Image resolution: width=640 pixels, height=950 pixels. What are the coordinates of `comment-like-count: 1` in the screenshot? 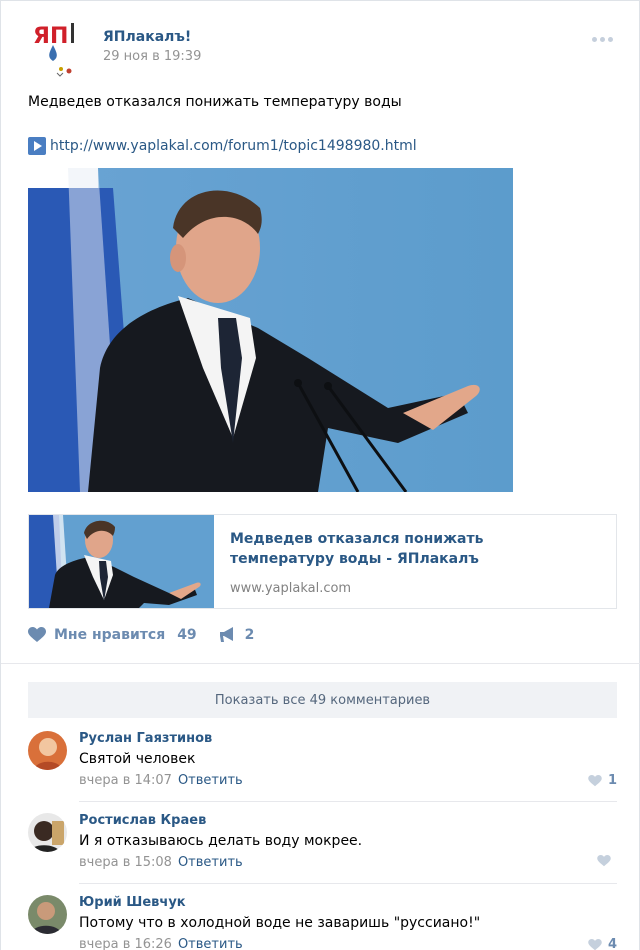 It's located at (612, 780).